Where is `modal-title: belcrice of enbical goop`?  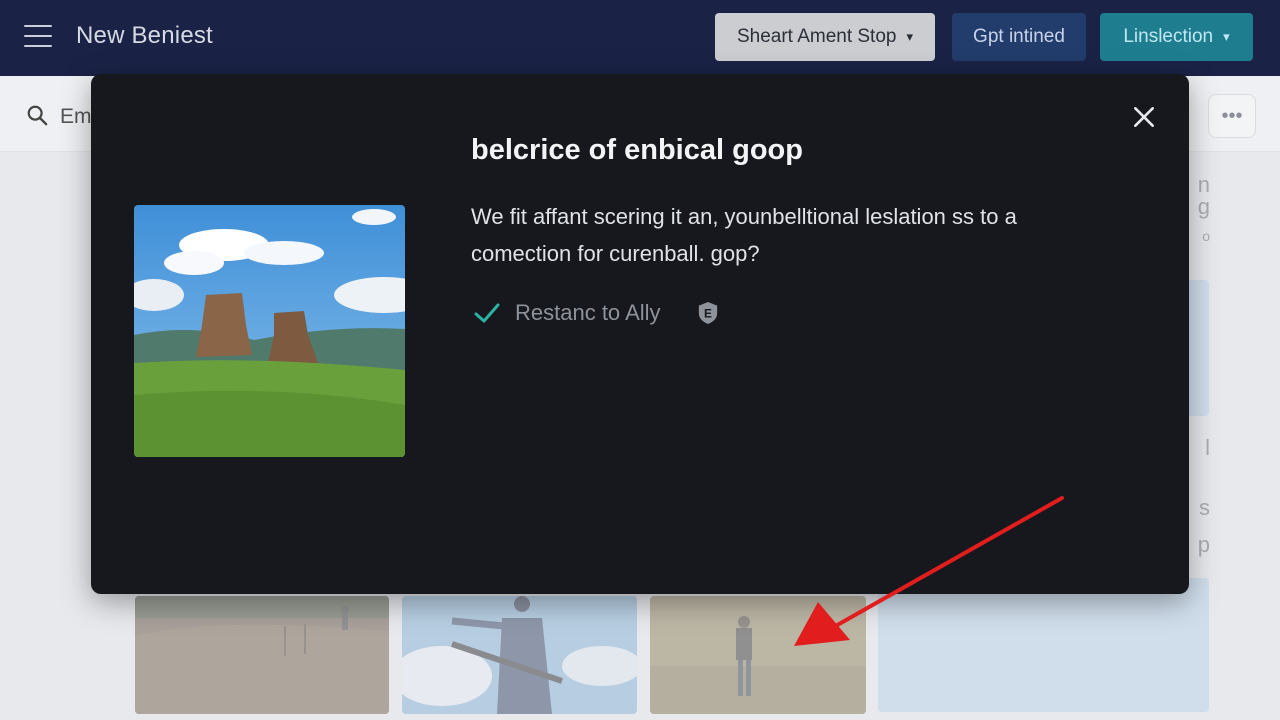
modal-title: belcrice of enbical goop is located at coordinates (637, 150).